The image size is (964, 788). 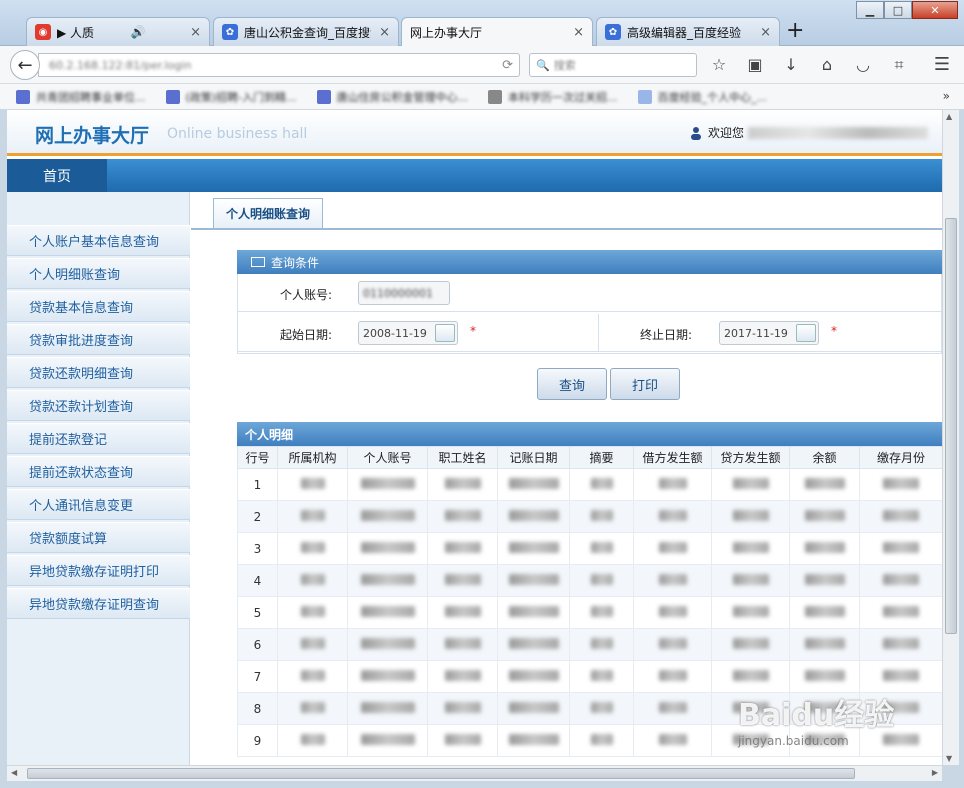 What do you see at coordinates (98, 273) in the screenshot?
I see `sidebar-item: 个人明细账查询` at bounding box center [98, 273].